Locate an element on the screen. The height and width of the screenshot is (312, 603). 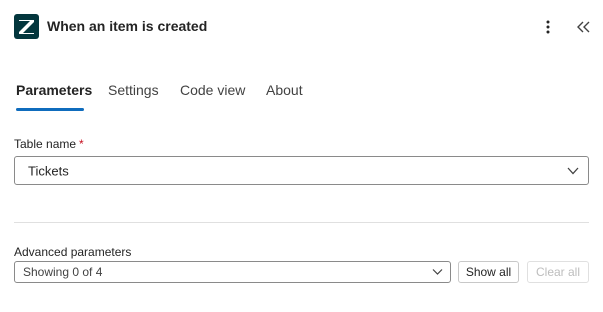
tab-parameters: Parameters is located at coordinates (54, 90).